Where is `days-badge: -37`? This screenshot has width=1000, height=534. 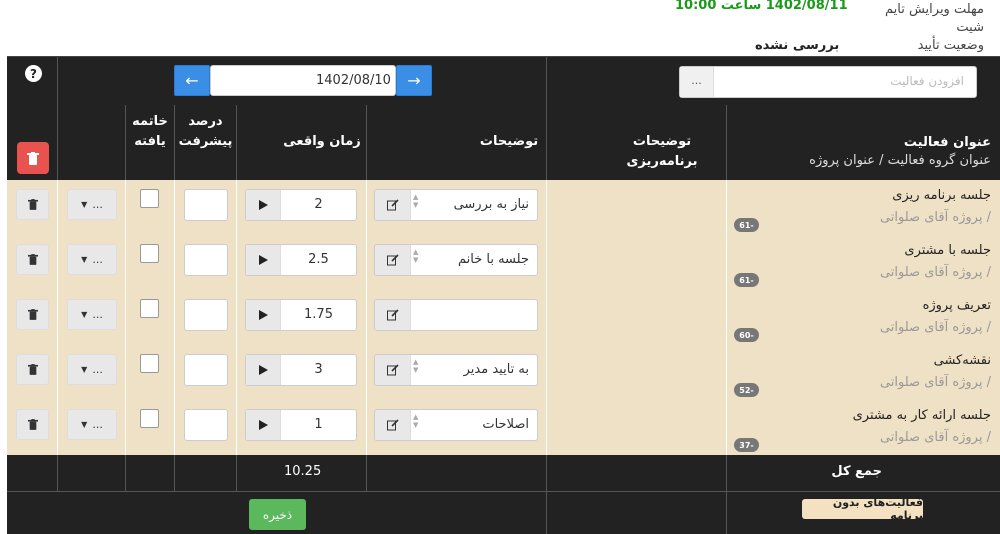 days-badge: -37 is located at coordinates (746, 445).